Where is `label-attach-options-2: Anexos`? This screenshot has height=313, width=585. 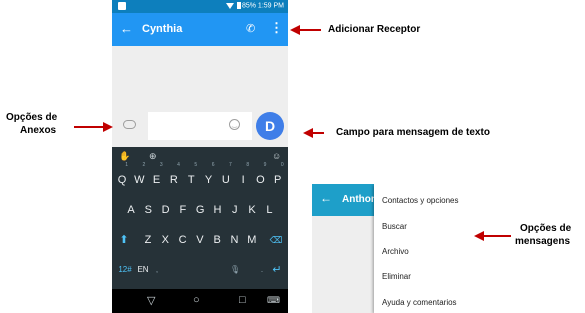 label-attach-options-2: Anexos is located at coordinates (38, 130).